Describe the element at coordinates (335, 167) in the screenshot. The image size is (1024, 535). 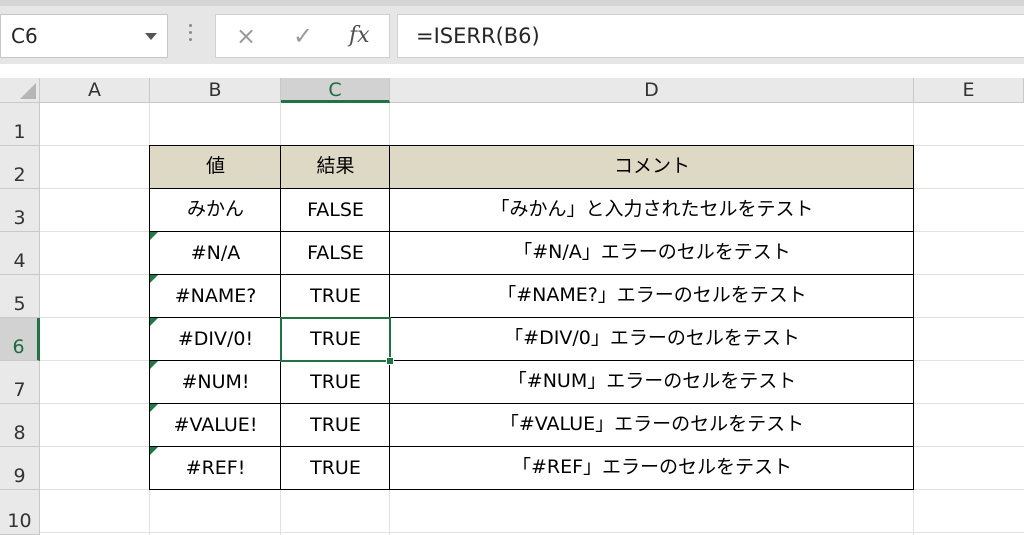
I see `table-header-result: 結果` at that location.